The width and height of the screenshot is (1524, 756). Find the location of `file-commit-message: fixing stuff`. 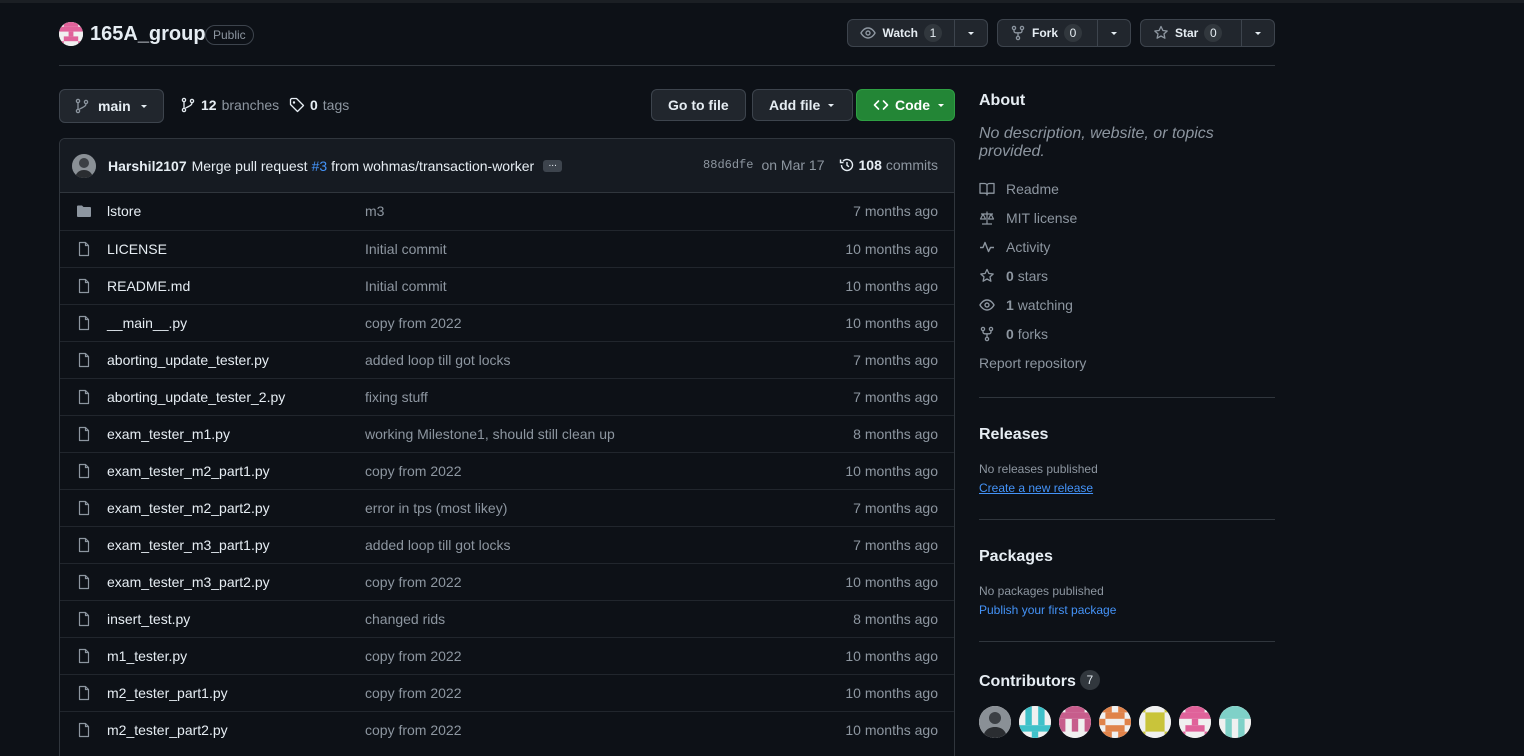

file-commit-message: fixing stuff is located at coordinates (396, 397).